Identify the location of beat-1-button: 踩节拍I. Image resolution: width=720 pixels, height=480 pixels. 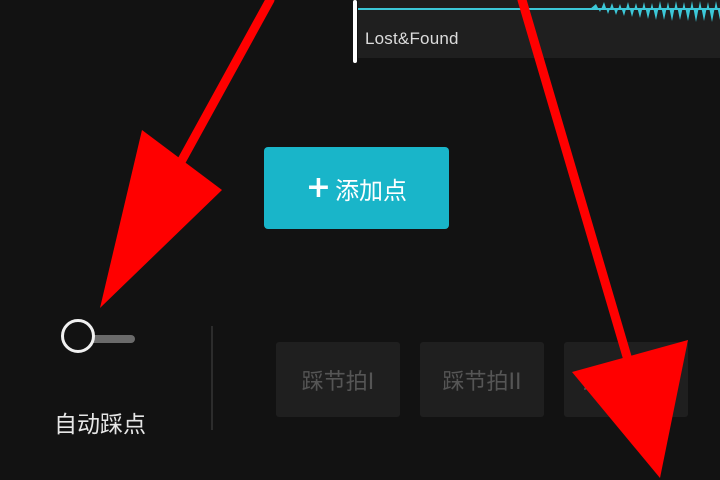
(338, 379).